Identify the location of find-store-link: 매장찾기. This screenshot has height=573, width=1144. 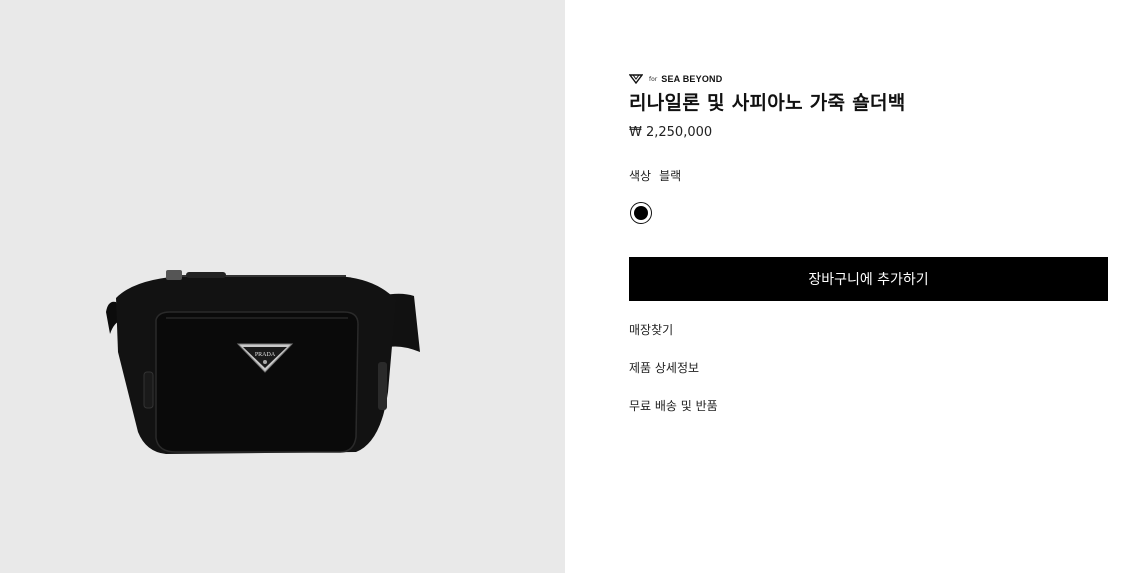
(651, 329).